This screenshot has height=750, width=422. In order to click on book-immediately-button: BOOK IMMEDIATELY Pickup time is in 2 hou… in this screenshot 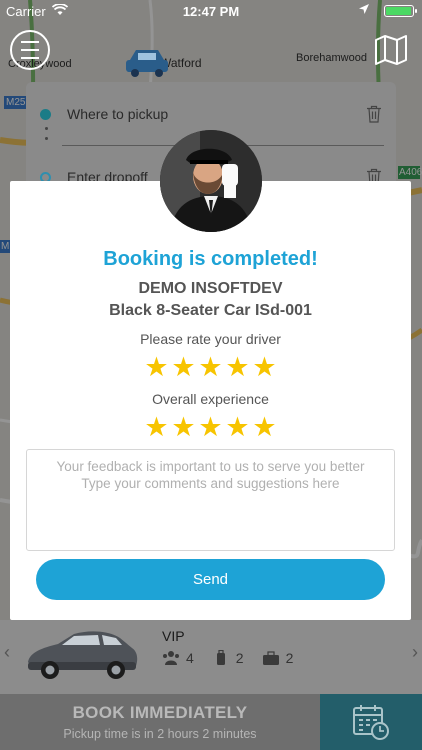, I will do `click(160, 722)`.